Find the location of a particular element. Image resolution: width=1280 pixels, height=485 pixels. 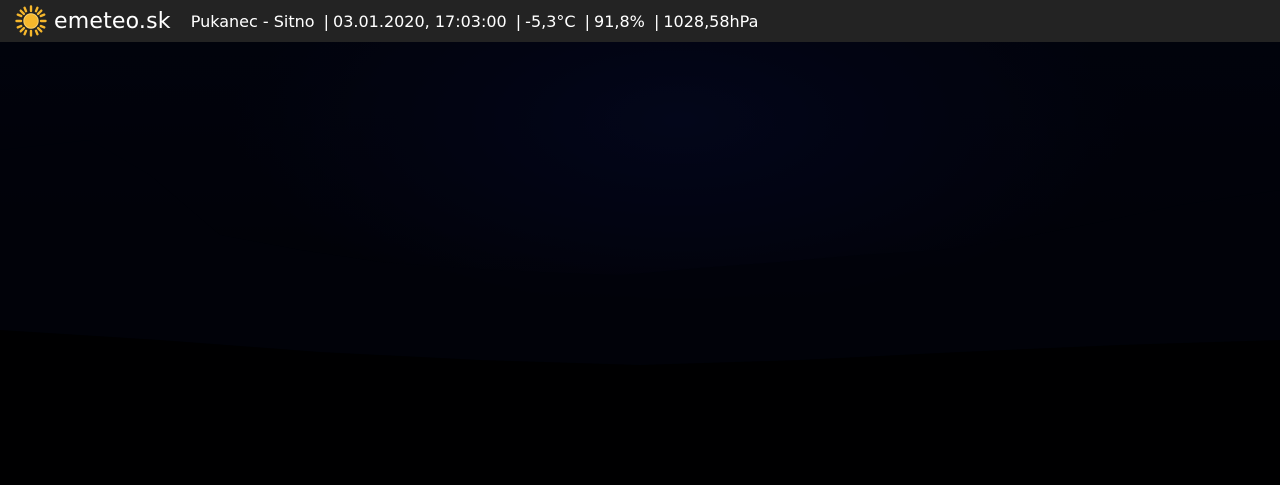

pressure-value: 1028,58hPa is located at coordinates (711, 21).